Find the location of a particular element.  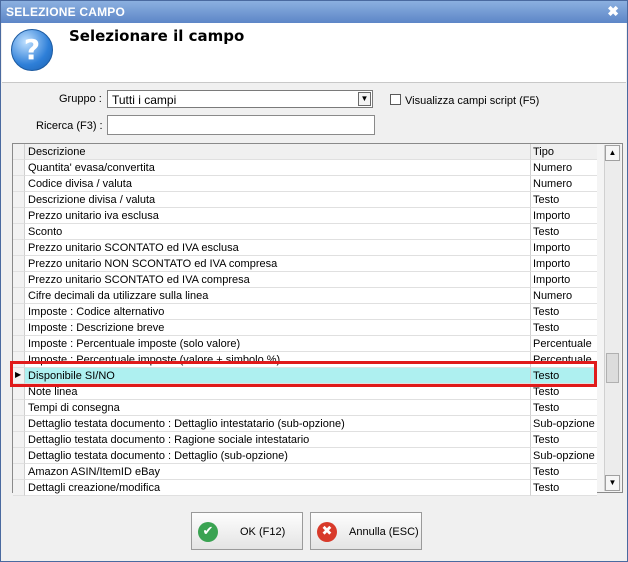

table-row: Imposte : Codice alternativo Testo is located at coordinates (305, 312).